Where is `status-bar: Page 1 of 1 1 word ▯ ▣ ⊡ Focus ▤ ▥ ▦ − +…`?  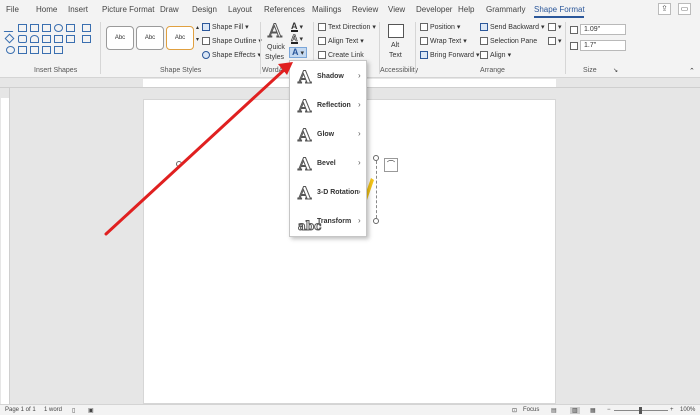
status-bar: Page 1 of 1 1 word ▯ ▣ ⊡ Focus ▤ ▥ ▦ − +… is located at coordinates (350, 409).